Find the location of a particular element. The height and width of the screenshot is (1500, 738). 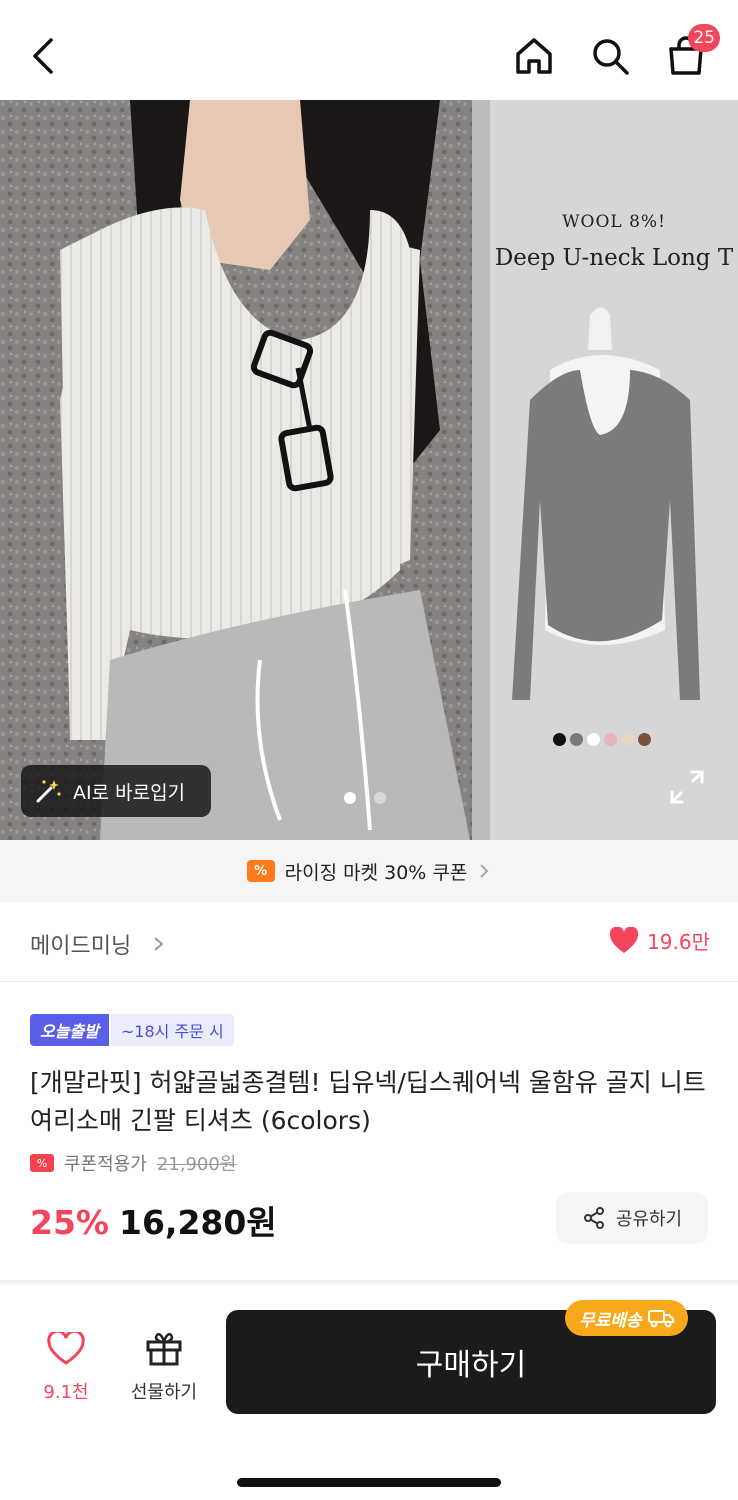

original-price: 21,900원 is located at coordinates (196, 1164).